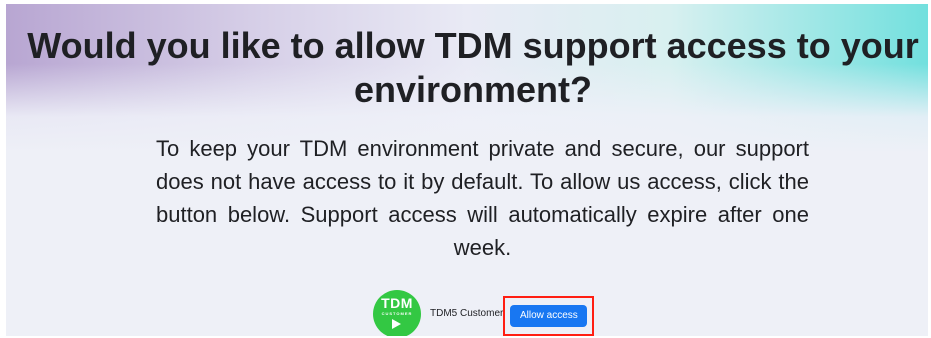 The width and height of the screenshot is (931, 338). I want to click on customer-row: TDM CUSTOMER TDM5 Customer Allow access, so click(484, 312).